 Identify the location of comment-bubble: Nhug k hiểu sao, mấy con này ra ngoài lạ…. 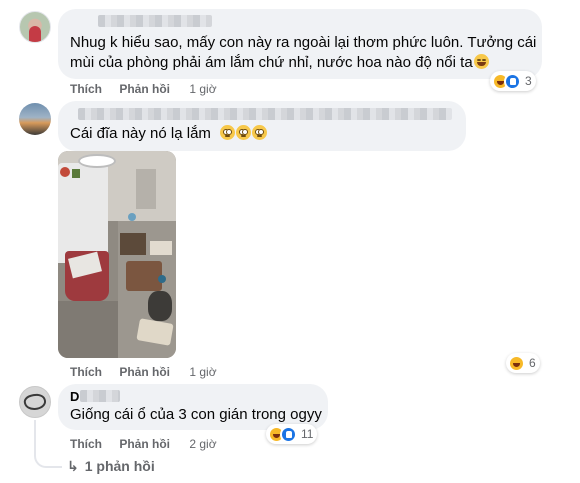
(300, 44).